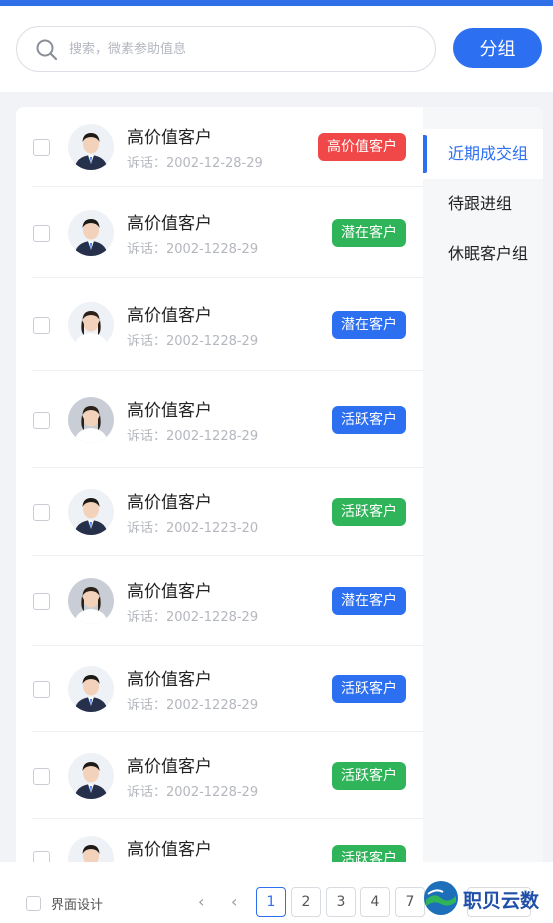 This screenshot has height=923, width=553. I want to click on search-box, so click(226, 49).